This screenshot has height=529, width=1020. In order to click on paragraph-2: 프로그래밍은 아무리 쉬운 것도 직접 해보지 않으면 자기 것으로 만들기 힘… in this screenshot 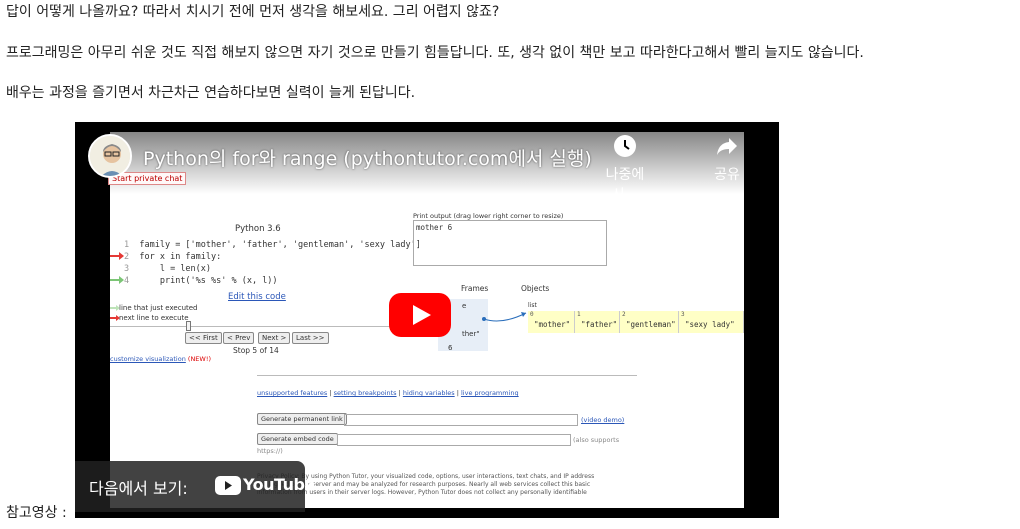, I will do `click(435, 53)`.